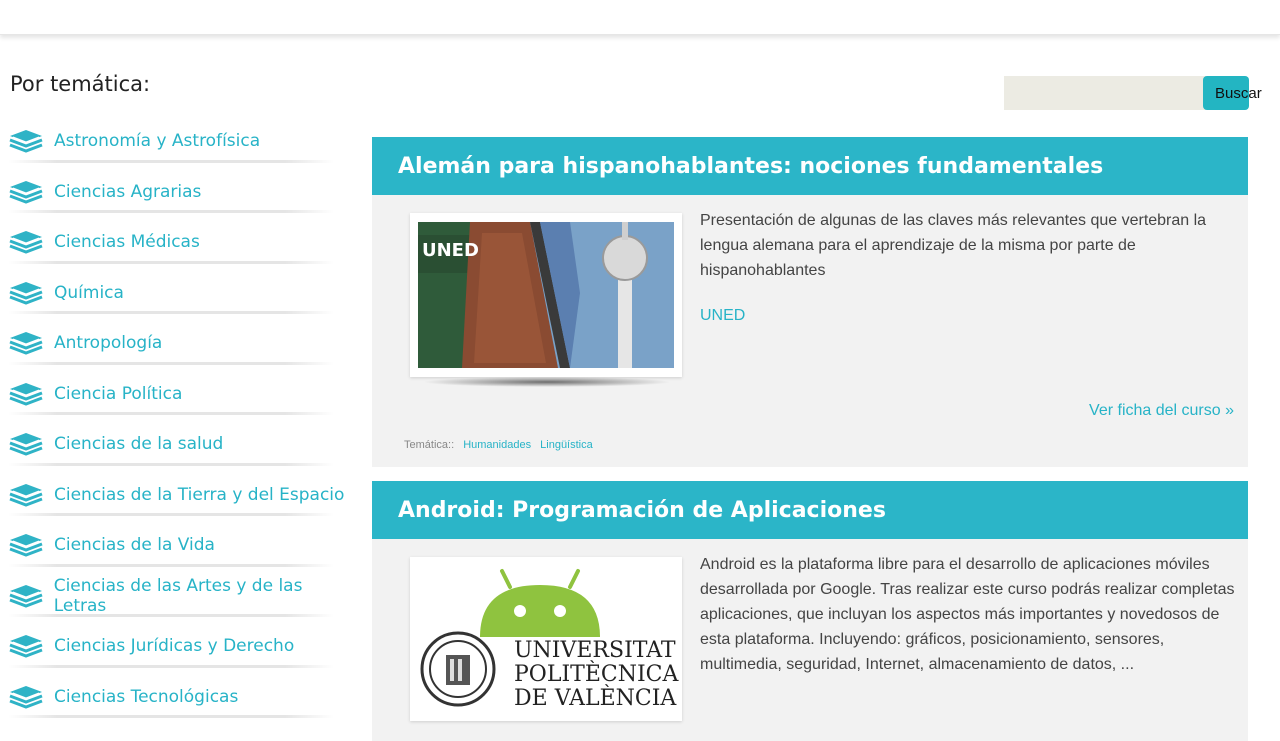 This screenshot has width=1280, height=741. I want to click on sidebar-item-label: Ciencias de la Vida, so click(134, 545).